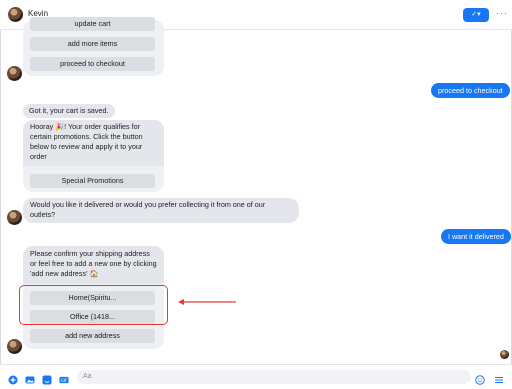 The image size is (512, 389). I want to click on outgoing-message: I want it delivered, so click(476, 236).